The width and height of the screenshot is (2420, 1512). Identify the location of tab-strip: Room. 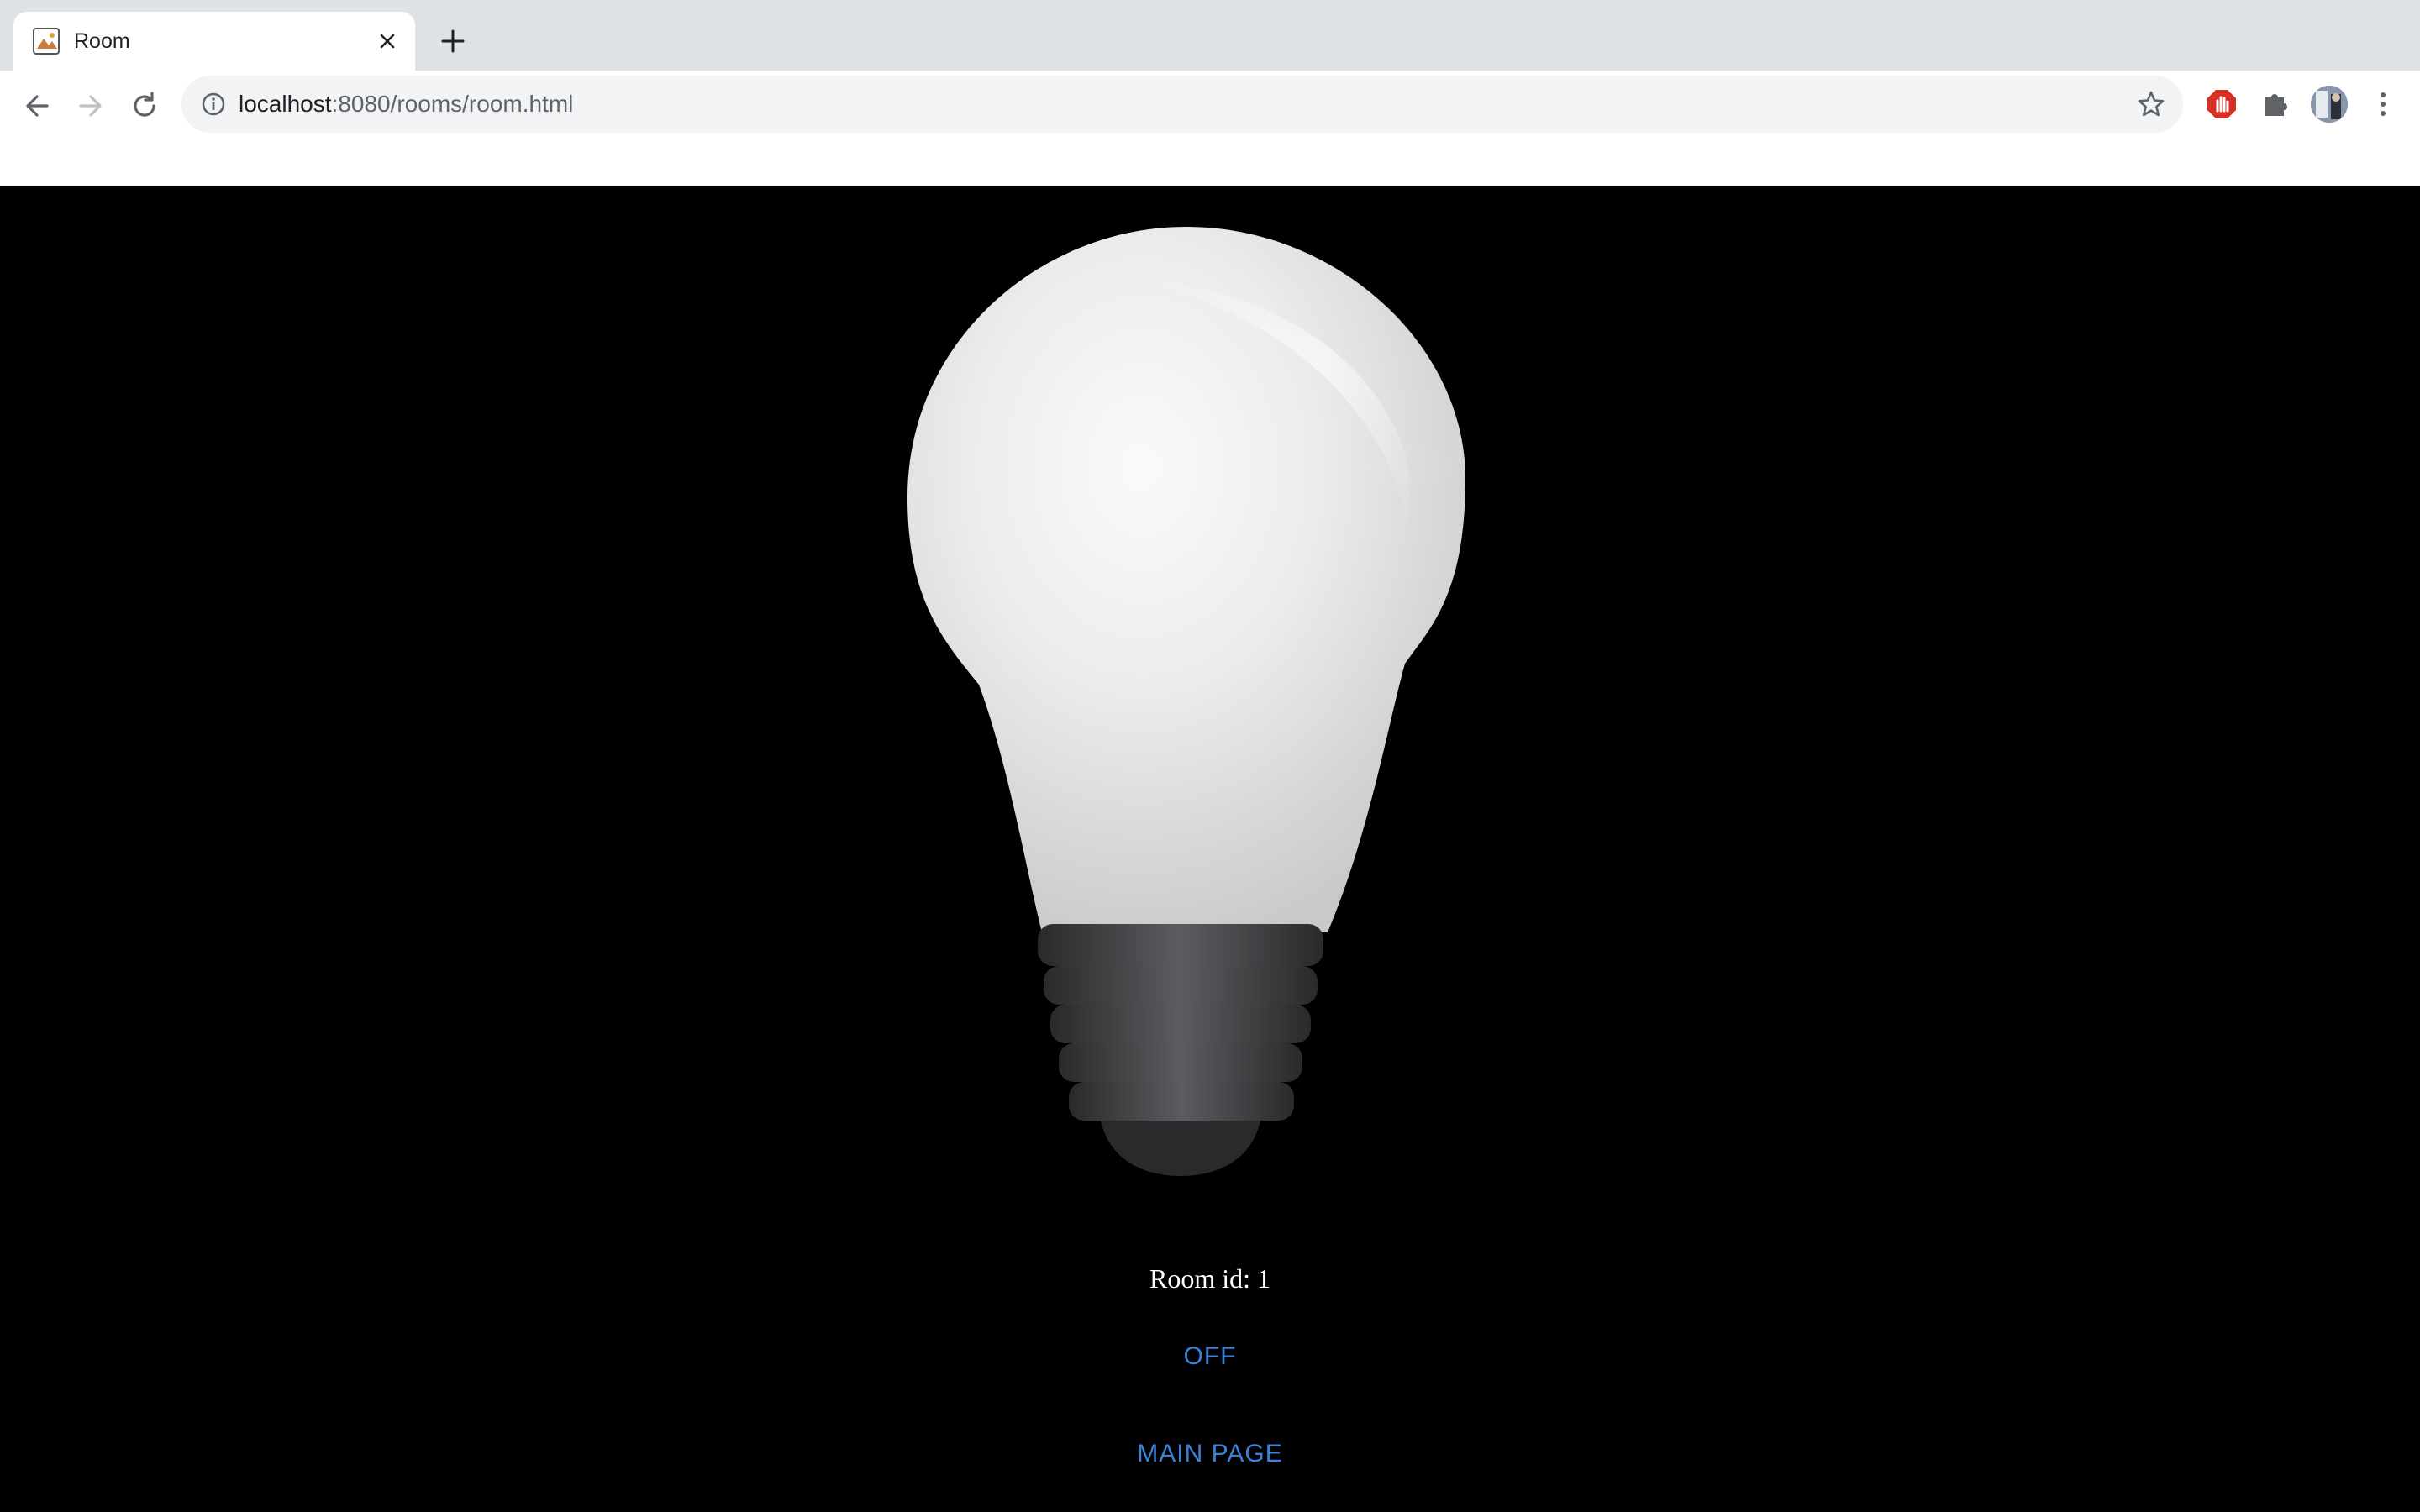
(1210, 35).